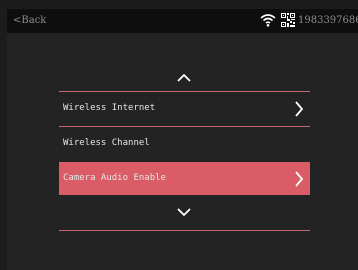  I want to click on menu-item-wireless-channel: Wireless Channel, so click(184, 143).